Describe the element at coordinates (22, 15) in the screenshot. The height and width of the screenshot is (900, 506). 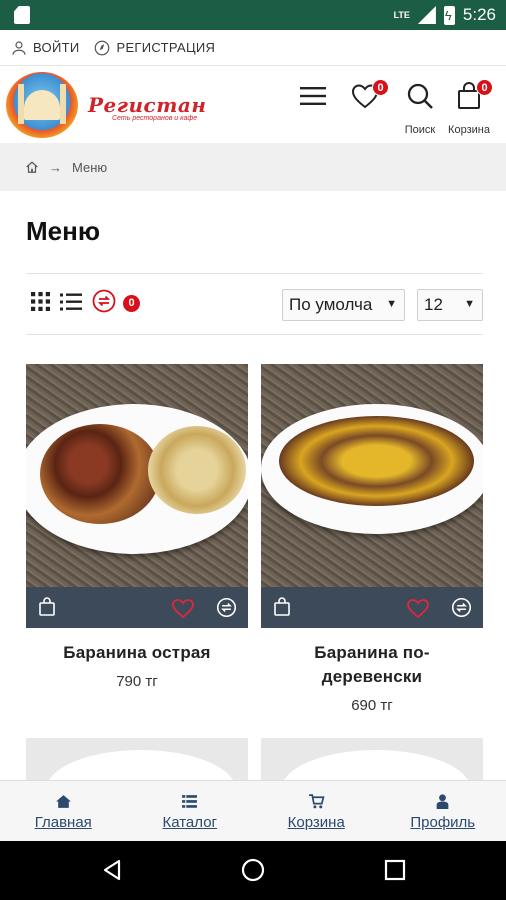
I see `sim-card-icon` at that location.